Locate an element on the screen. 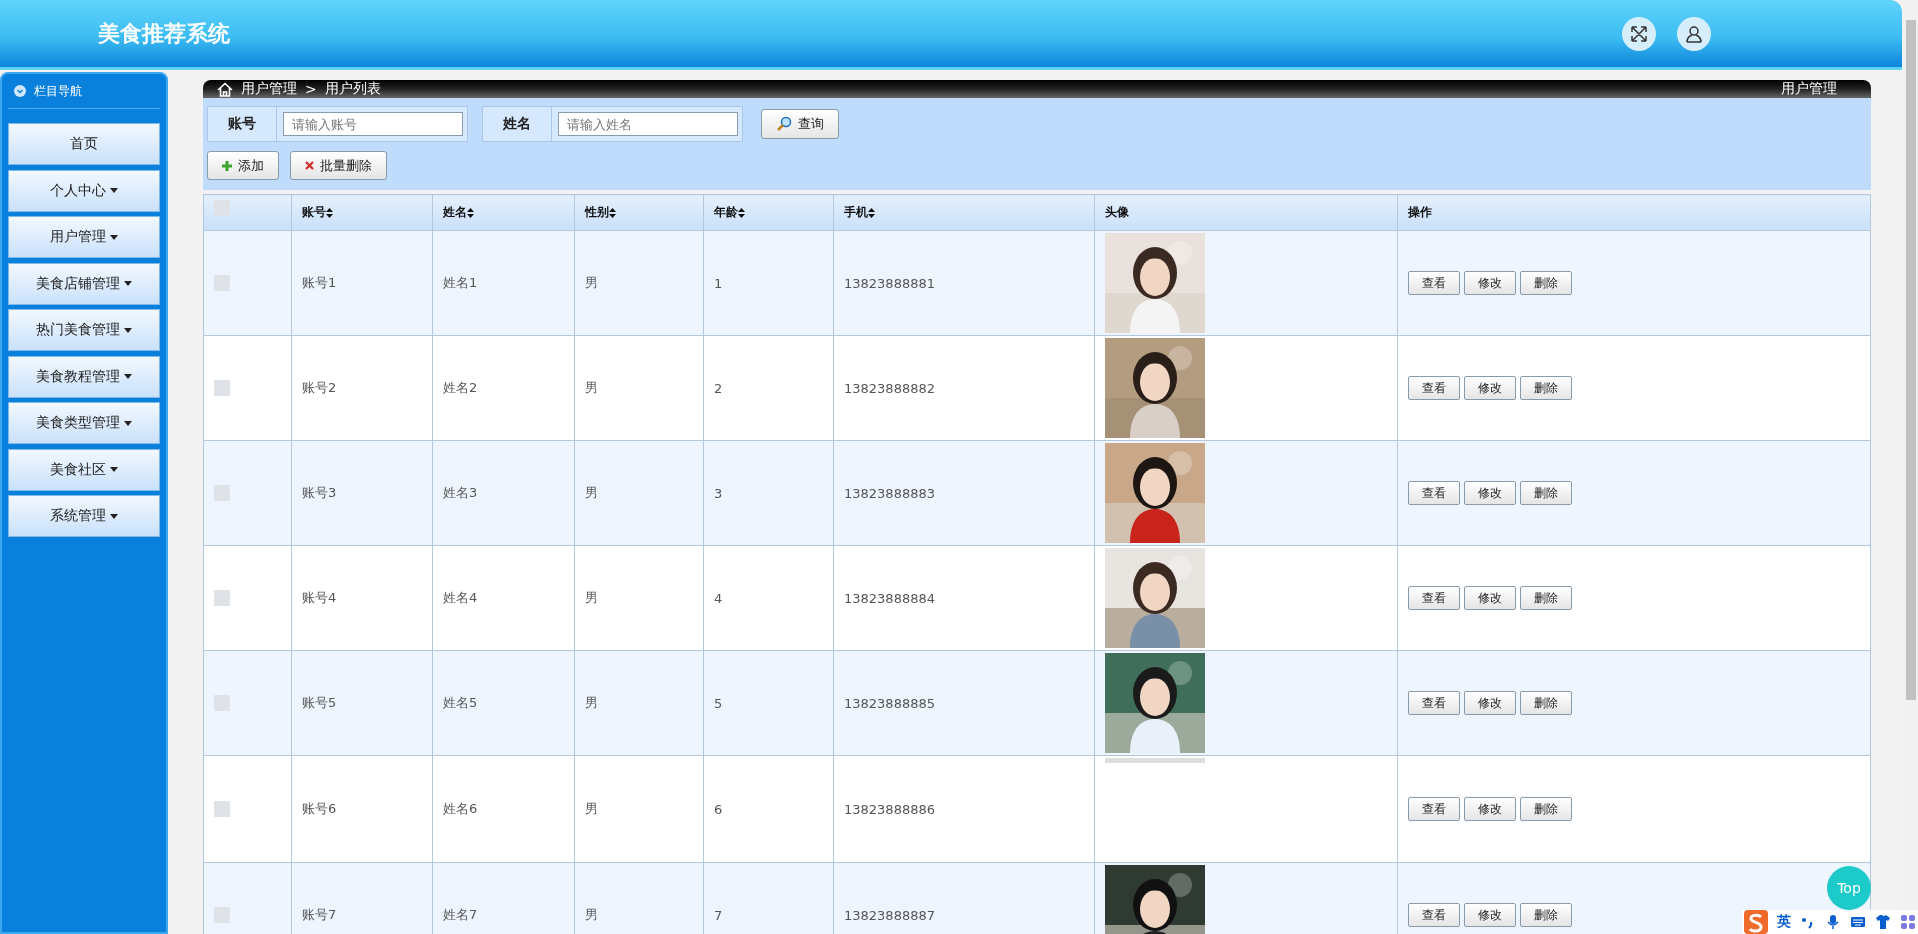 The width and height of the screenshot is (1918, 934). sidebar-item: 美食社区 is located at coordinates (84, 469).